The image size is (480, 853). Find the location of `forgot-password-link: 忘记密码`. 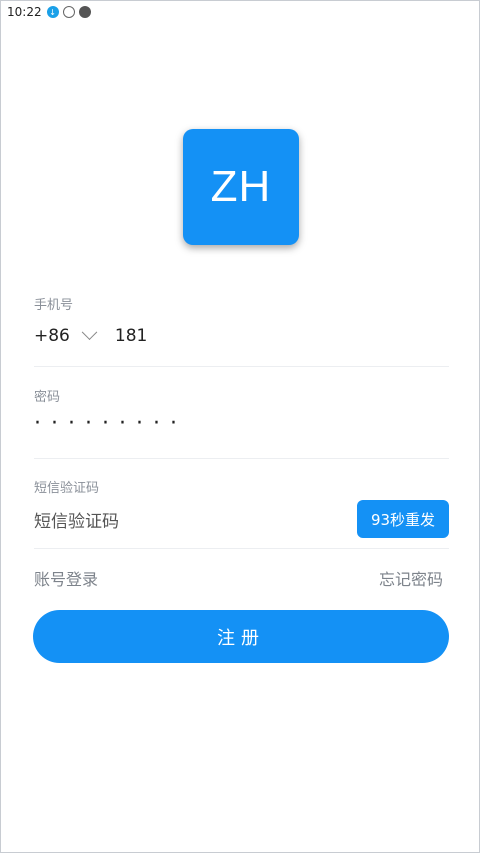

forgot-password-link: 忘记密码 is located at coordinates (411, 578).